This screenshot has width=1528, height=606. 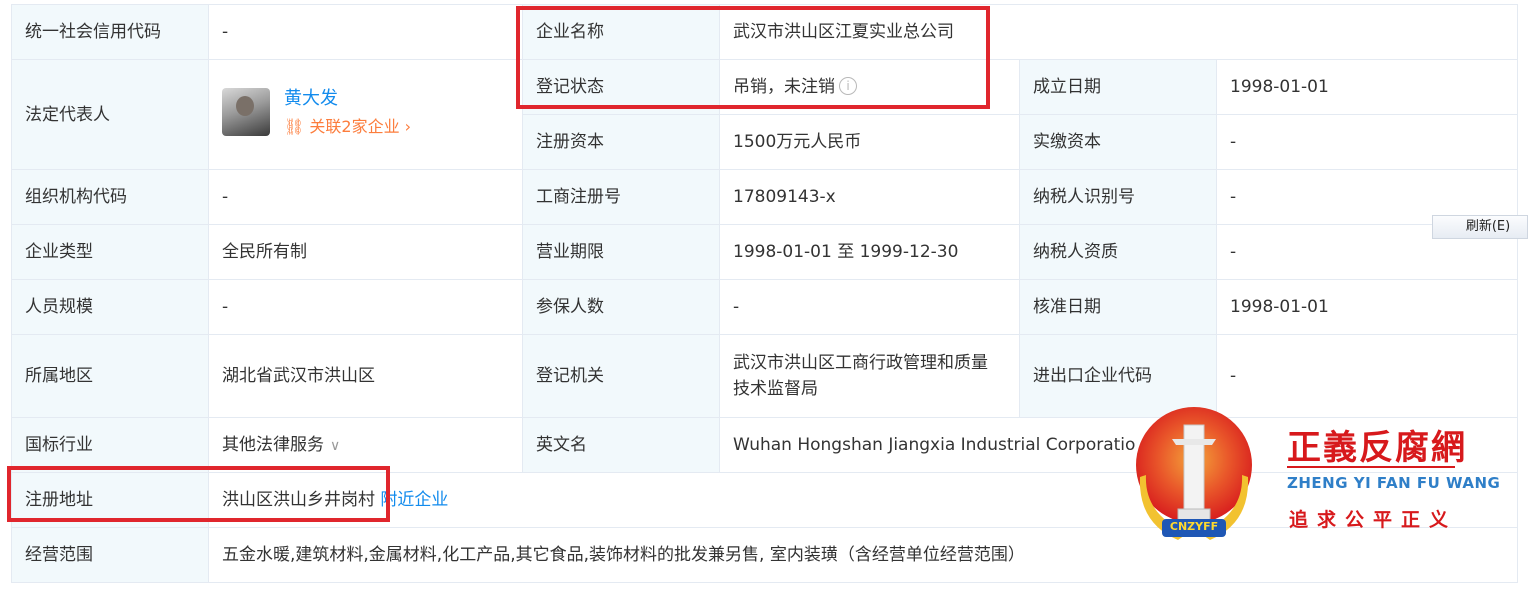 What do you see at coordinates (621, 445) in the screenshot?
I see `label-english-name: 英文名` at bounding box center [621, 445].